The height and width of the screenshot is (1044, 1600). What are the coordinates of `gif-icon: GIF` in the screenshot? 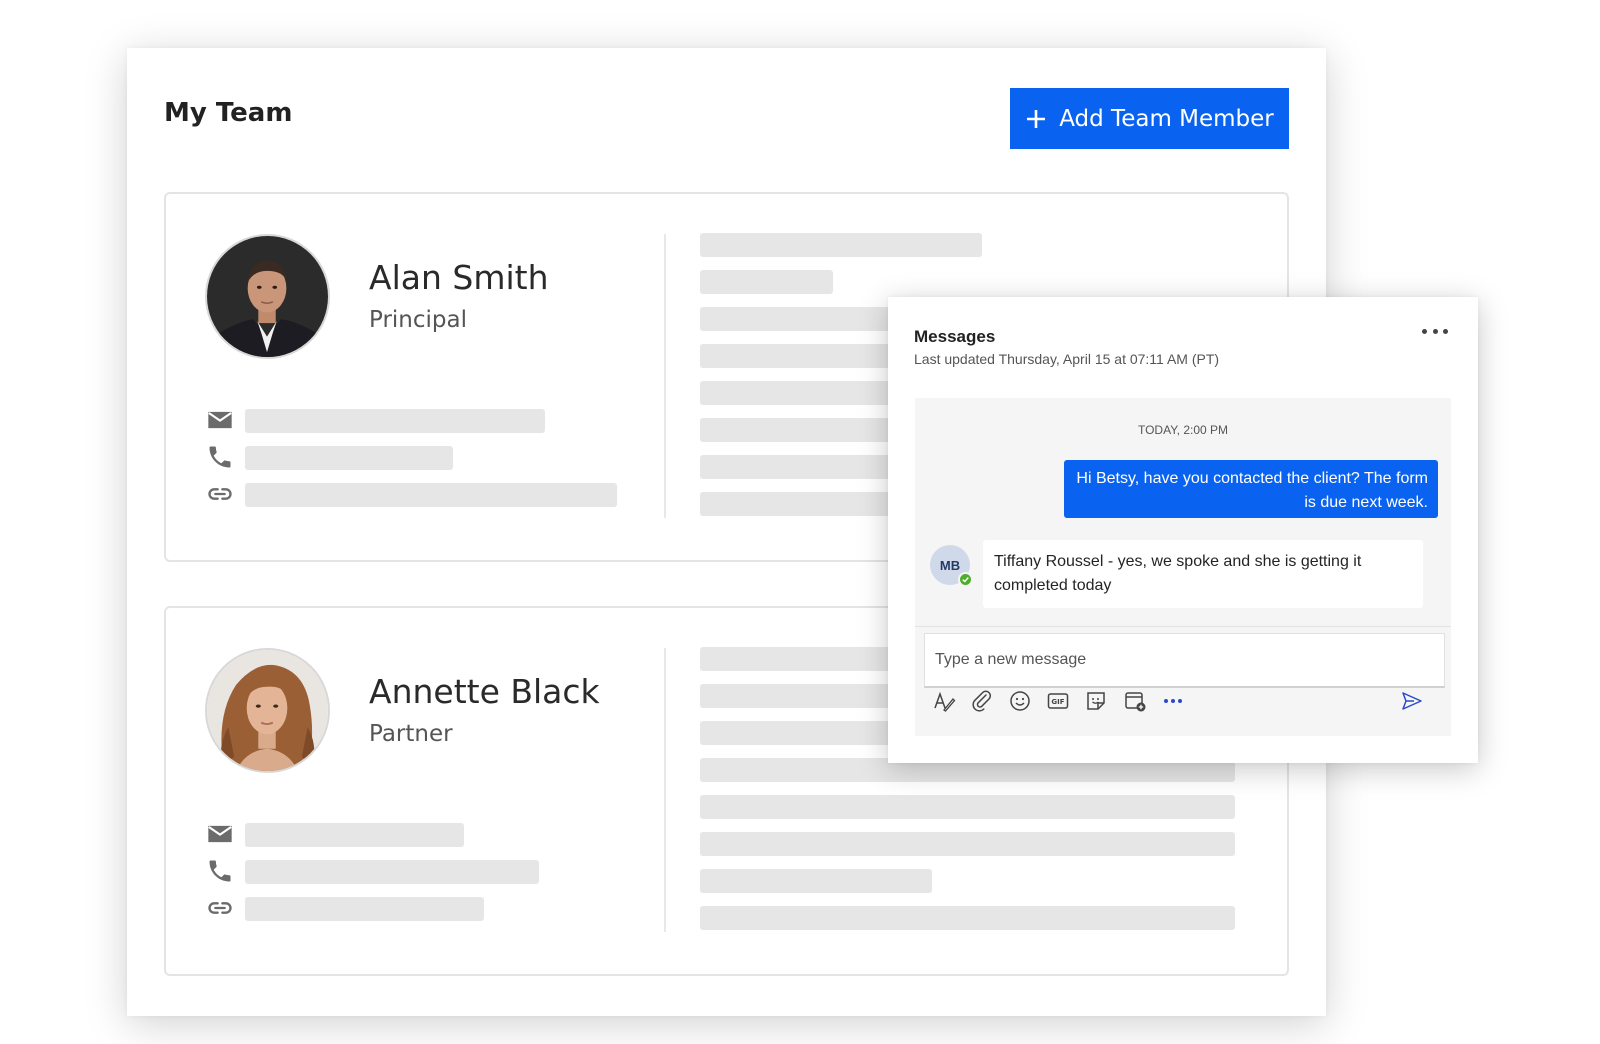 It's located at (1058, 701).